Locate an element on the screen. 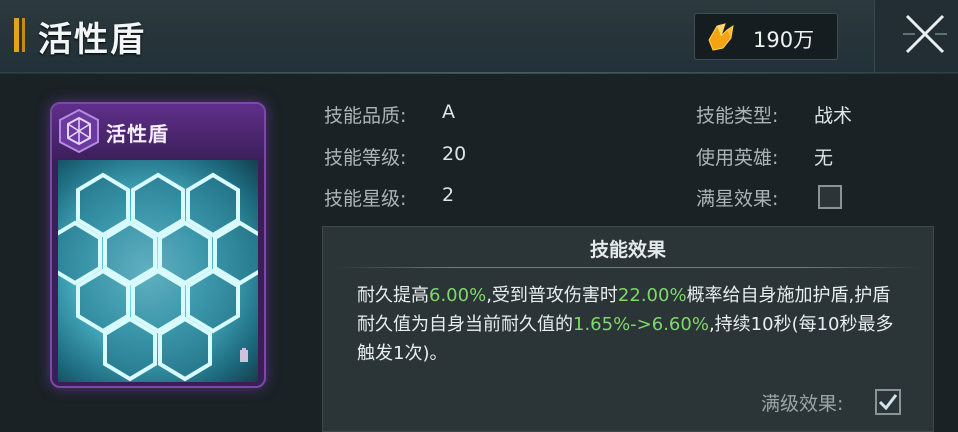 This screenshot has height=432, width=958. effect-value-chance: 22.00% is located at coordinates (652, 295).